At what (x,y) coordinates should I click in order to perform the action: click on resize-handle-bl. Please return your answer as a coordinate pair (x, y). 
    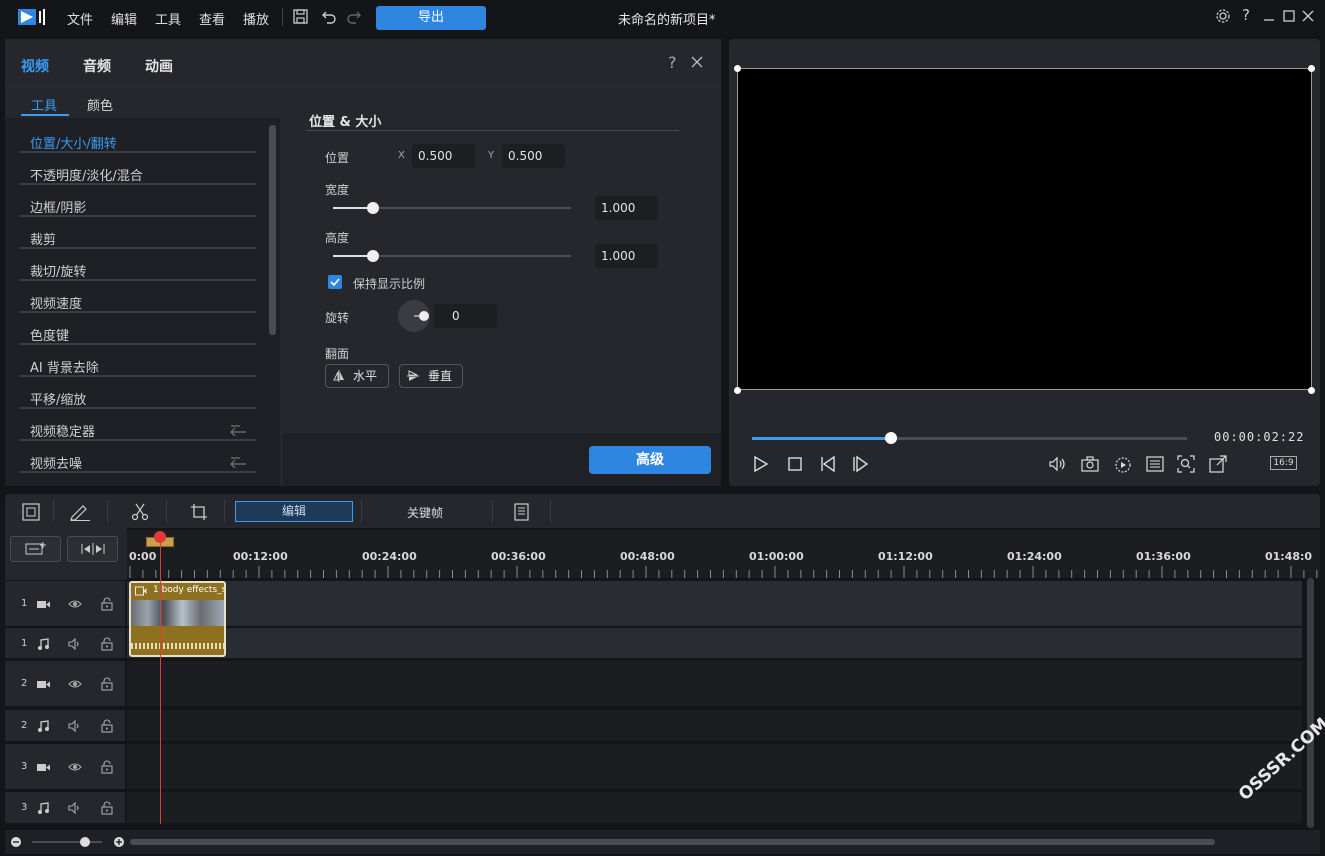
    Looking at the image, I should click on (737, 390).